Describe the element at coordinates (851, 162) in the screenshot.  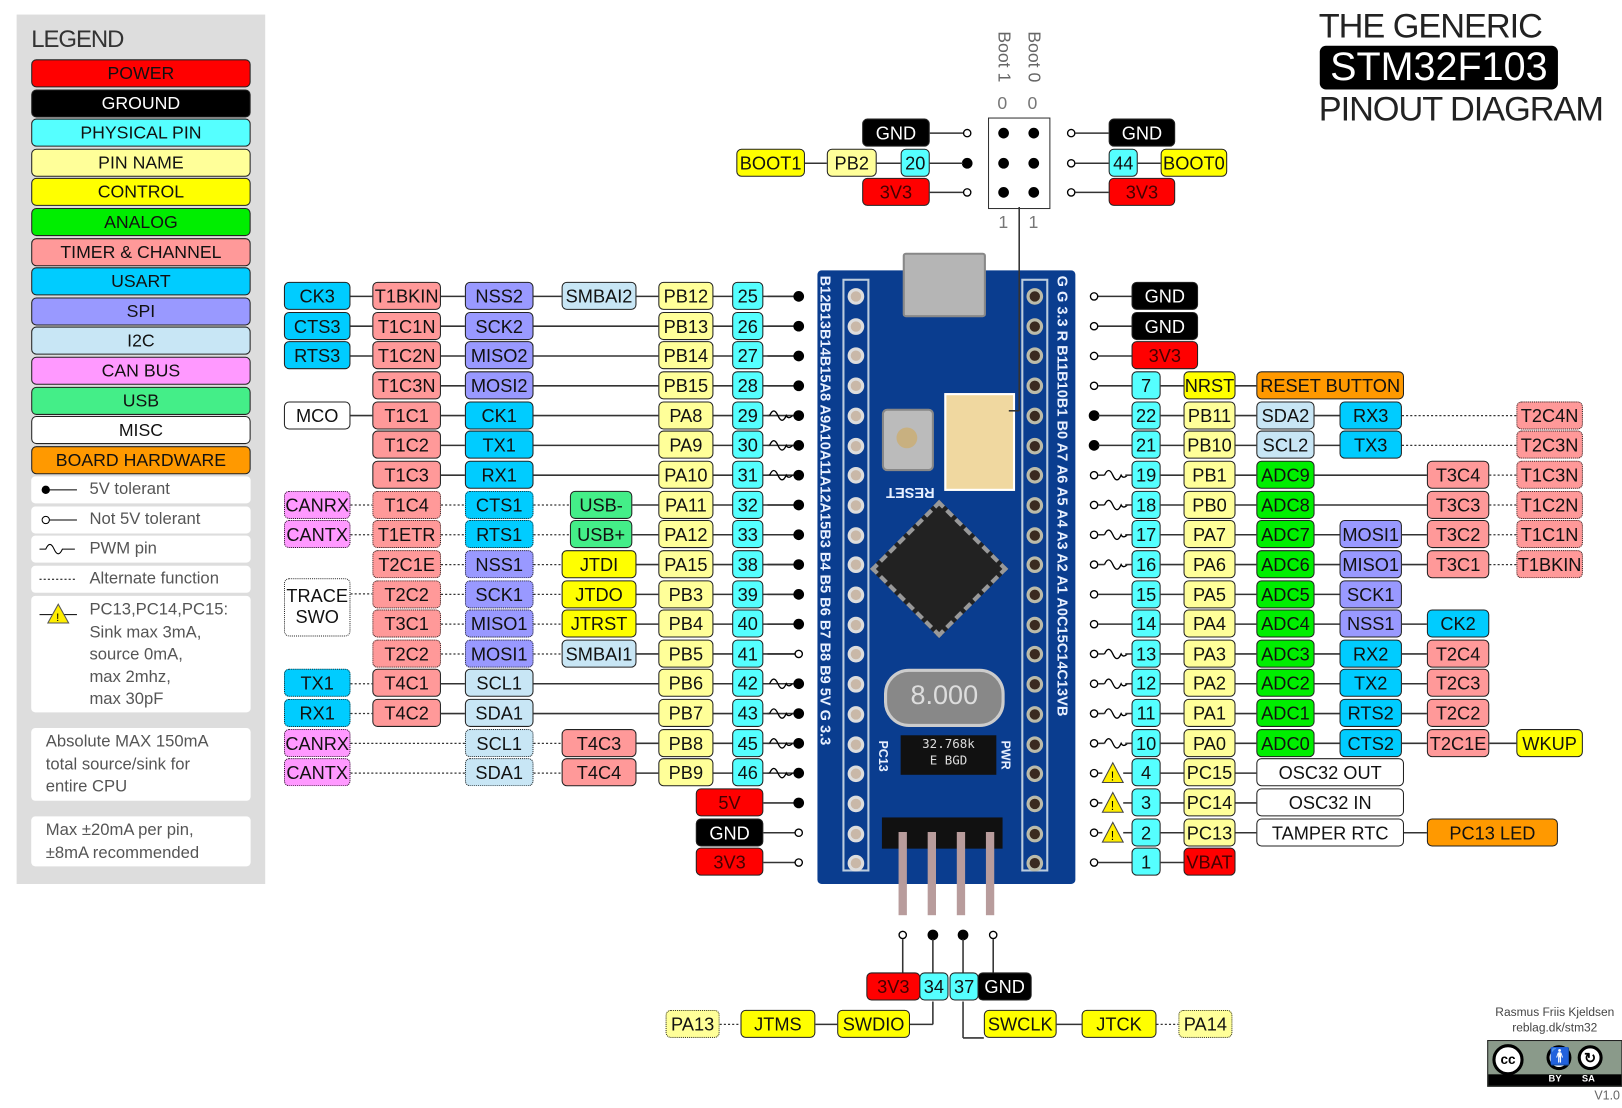
I see `boot-header-label: PB2` at that location.